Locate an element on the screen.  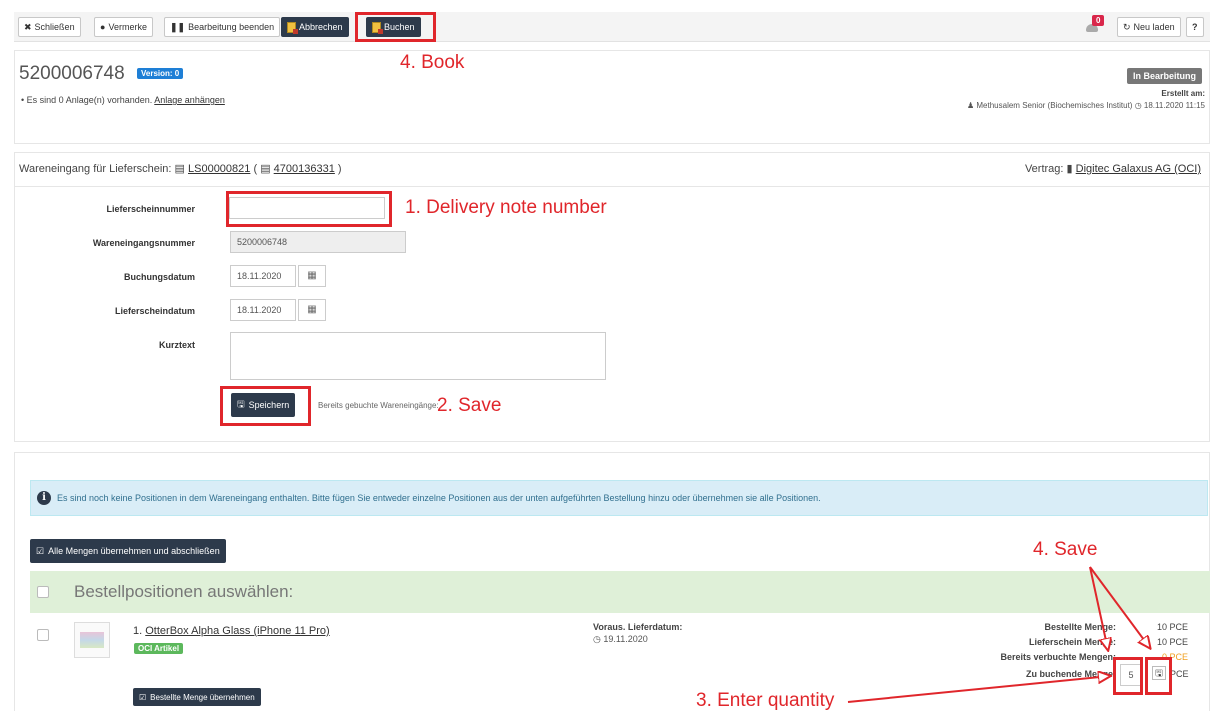
expected-date-label: Voraus. Lieferdatum: is located at coordinates (638, 627).